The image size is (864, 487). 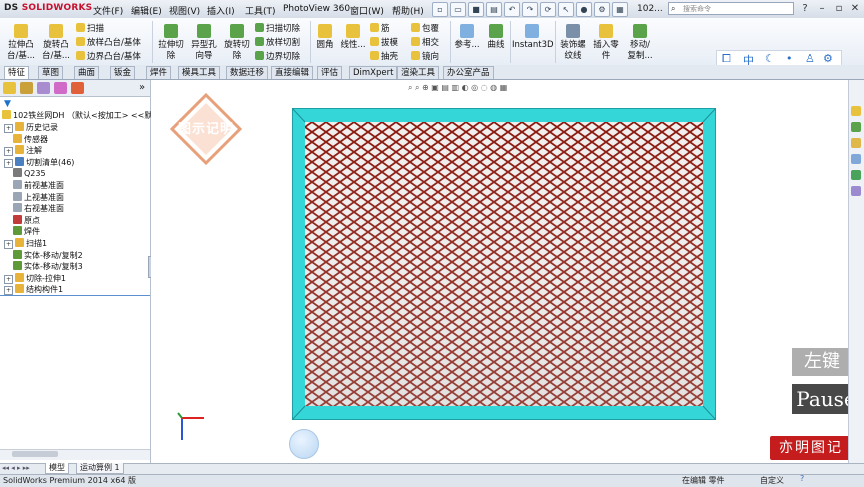 I want to click on traffic-light-icon: ●, so click(x=584, y=9).